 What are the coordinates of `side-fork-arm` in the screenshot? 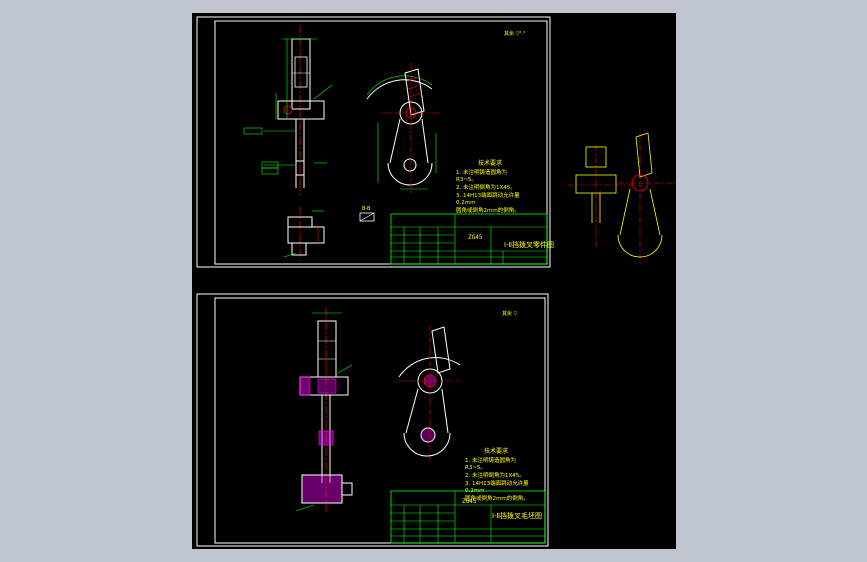 It's located at (644, 155).